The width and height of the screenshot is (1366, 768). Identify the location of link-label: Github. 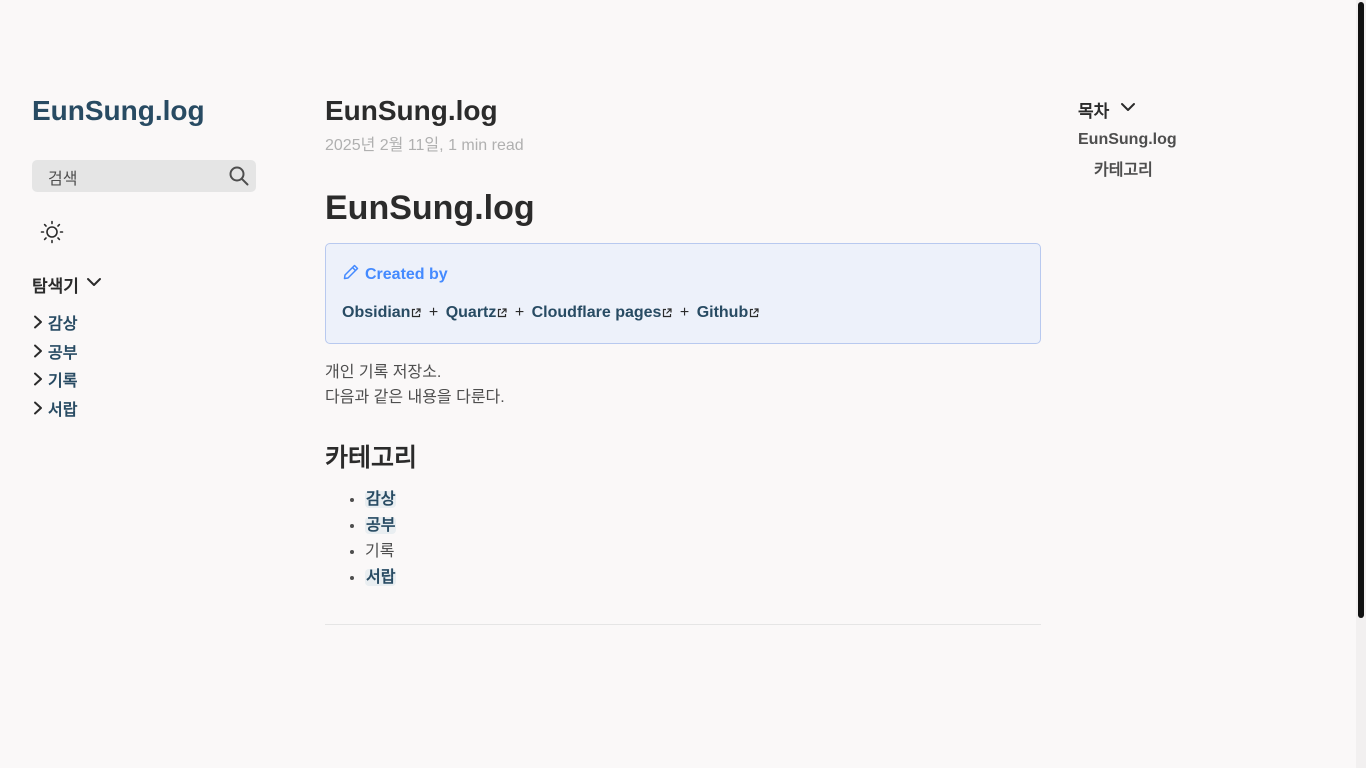
(722, 312).